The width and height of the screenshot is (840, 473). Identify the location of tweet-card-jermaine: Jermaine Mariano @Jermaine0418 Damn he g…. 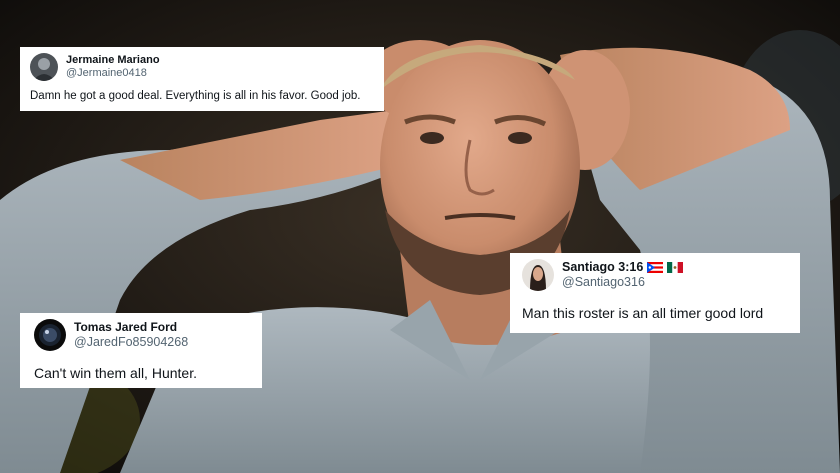
(202, 79).